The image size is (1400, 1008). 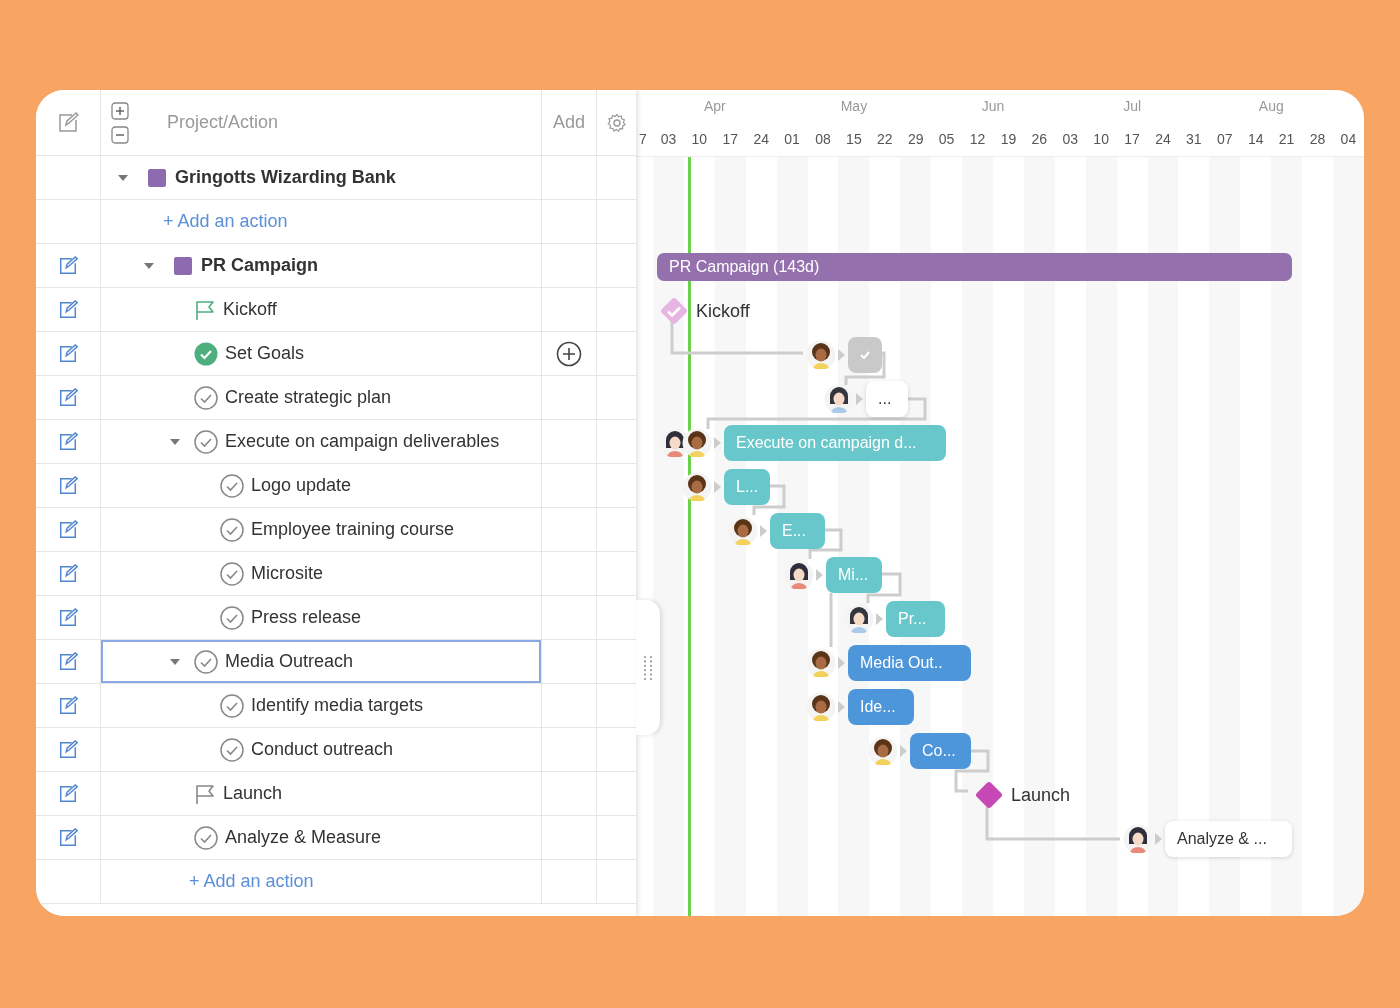 I want to click on week-label: 08, so click(x=823, y=139).